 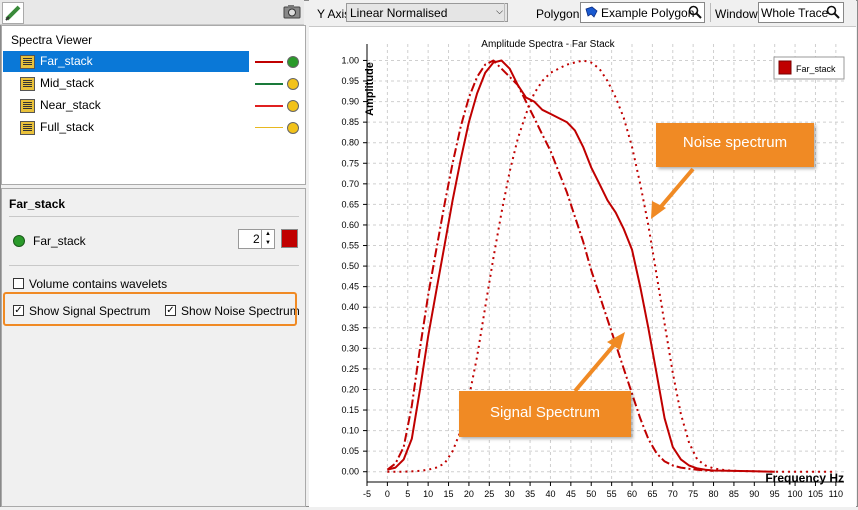 What do you see at coordinates (558, 14) in the screenshot?
I see `polygon-label: Polygon` at bounding box center [558, 14].